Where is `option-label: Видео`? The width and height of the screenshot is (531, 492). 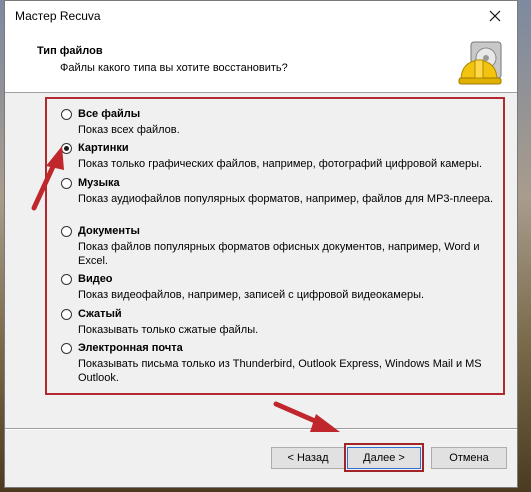 option-label: Видео is located at coordinates (95, 279).